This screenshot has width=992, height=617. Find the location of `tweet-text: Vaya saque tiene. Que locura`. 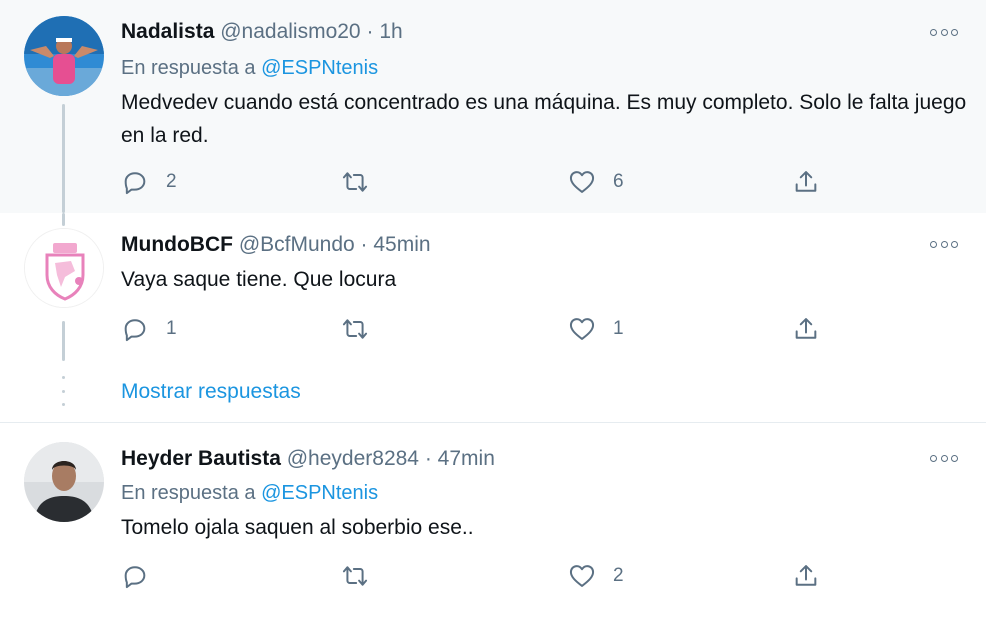

tweet-text: Vaya saque tiene. Que locura is located at coordinates (259, 279).